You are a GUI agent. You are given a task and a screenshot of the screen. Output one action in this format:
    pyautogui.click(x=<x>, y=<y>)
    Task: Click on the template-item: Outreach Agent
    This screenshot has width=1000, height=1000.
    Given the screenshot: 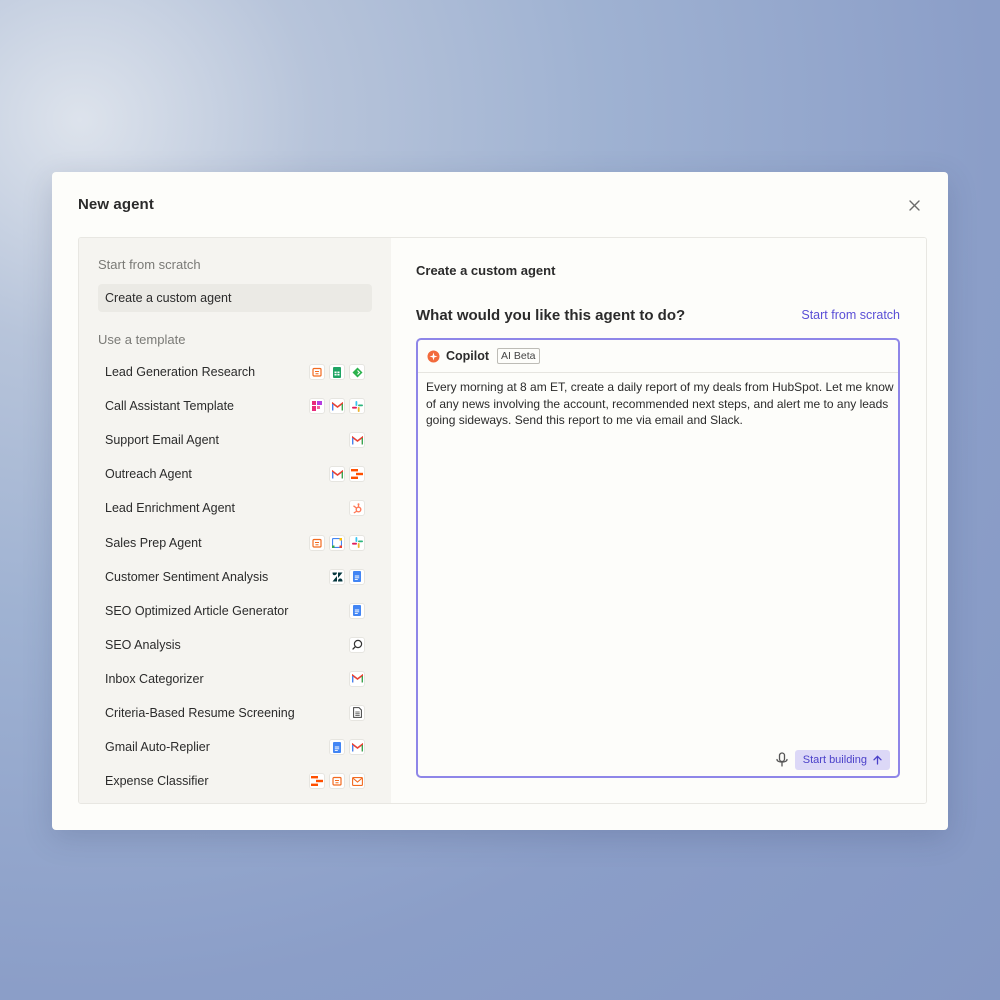 What is the action you would take?
    pyautogui.click(x=235, y=474)
    